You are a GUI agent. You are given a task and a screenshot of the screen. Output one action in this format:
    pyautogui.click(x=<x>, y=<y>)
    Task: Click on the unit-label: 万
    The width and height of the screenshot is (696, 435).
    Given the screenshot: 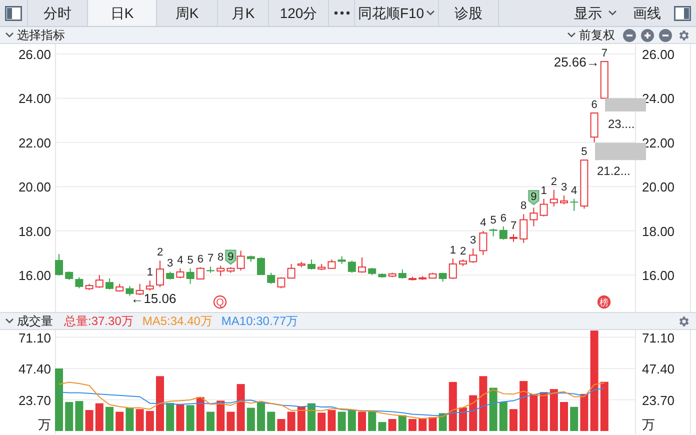 What is the action you would take?
    pyautogui.click(x=44, y=424)
    